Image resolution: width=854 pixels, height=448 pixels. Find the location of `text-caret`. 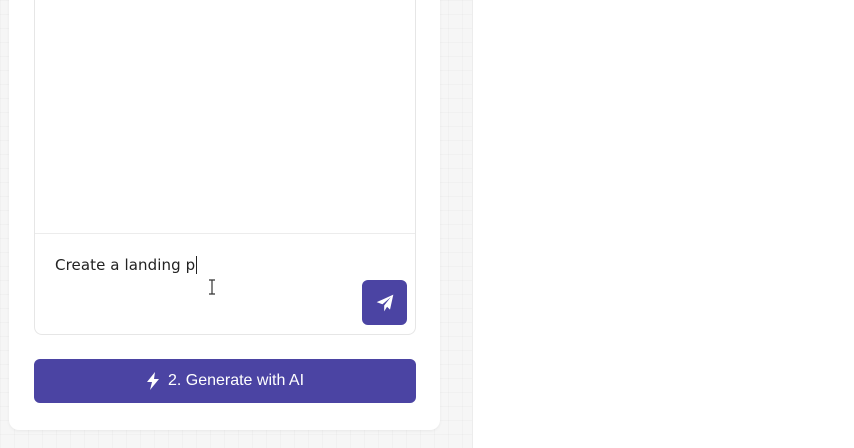

text-caret is located at coordinates (197, 265).